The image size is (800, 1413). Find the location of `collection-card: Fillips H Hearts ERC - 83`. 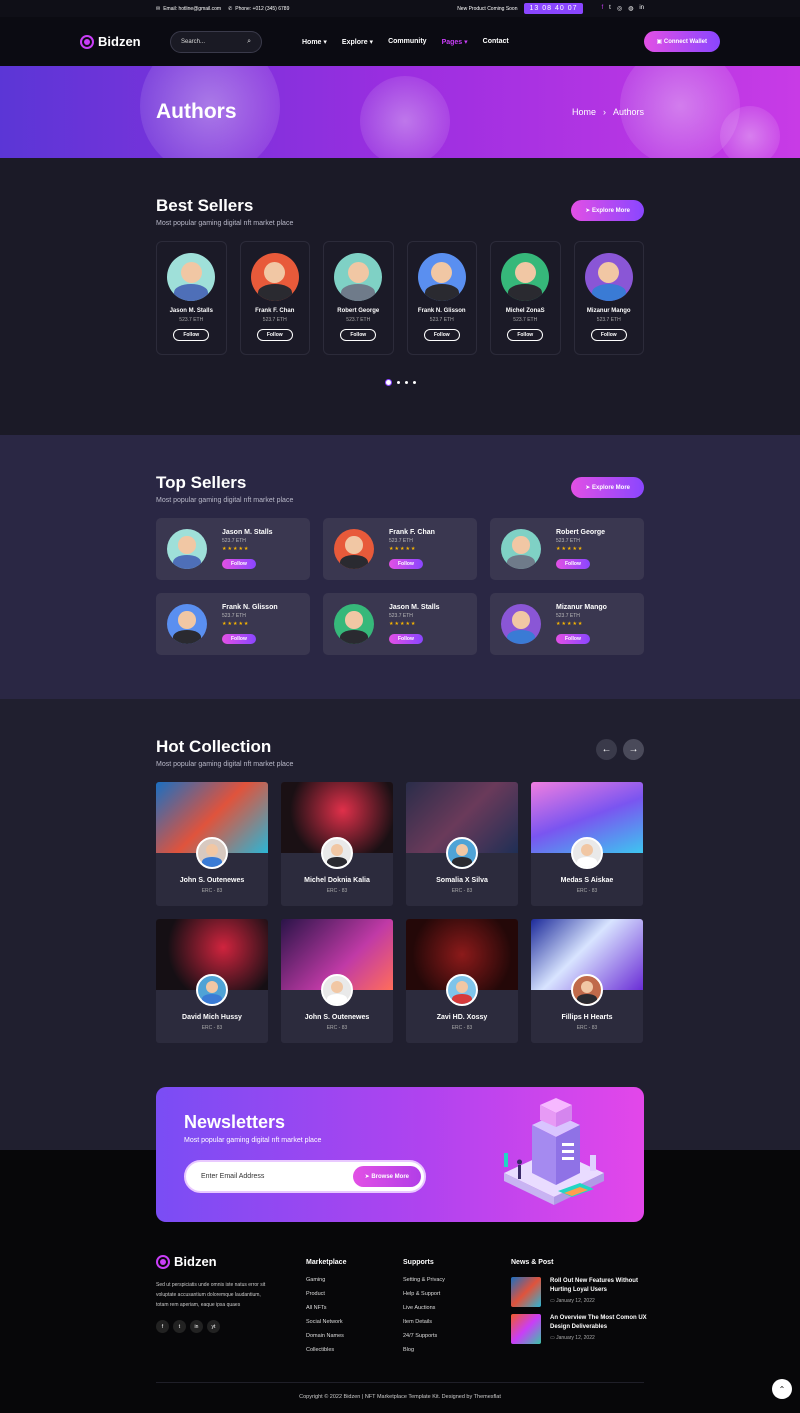

collection-card: Fillips H Hearts ERC - 83 is located at coordinates (587, 981).